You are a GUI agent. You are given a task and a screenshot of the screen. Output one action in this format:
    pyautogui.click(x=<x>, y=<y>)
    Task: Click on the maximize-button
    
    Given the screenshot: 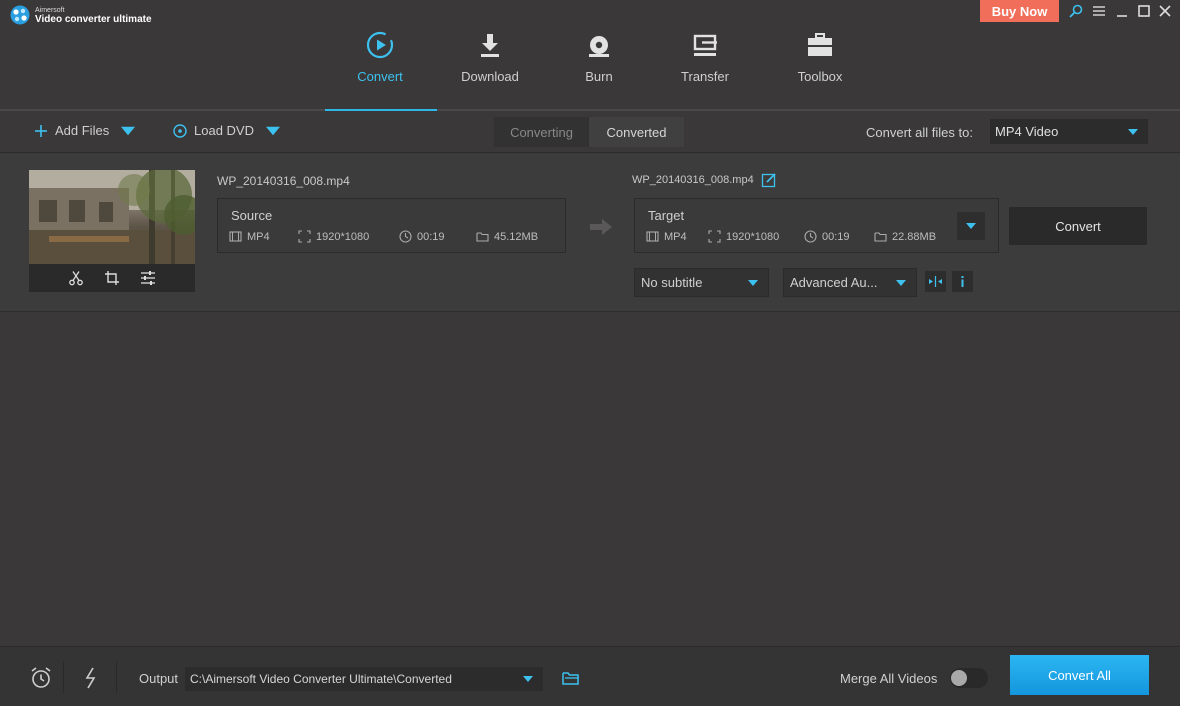 What is the action you would take?
    pyautogui.click(x=1144, y=11)
    